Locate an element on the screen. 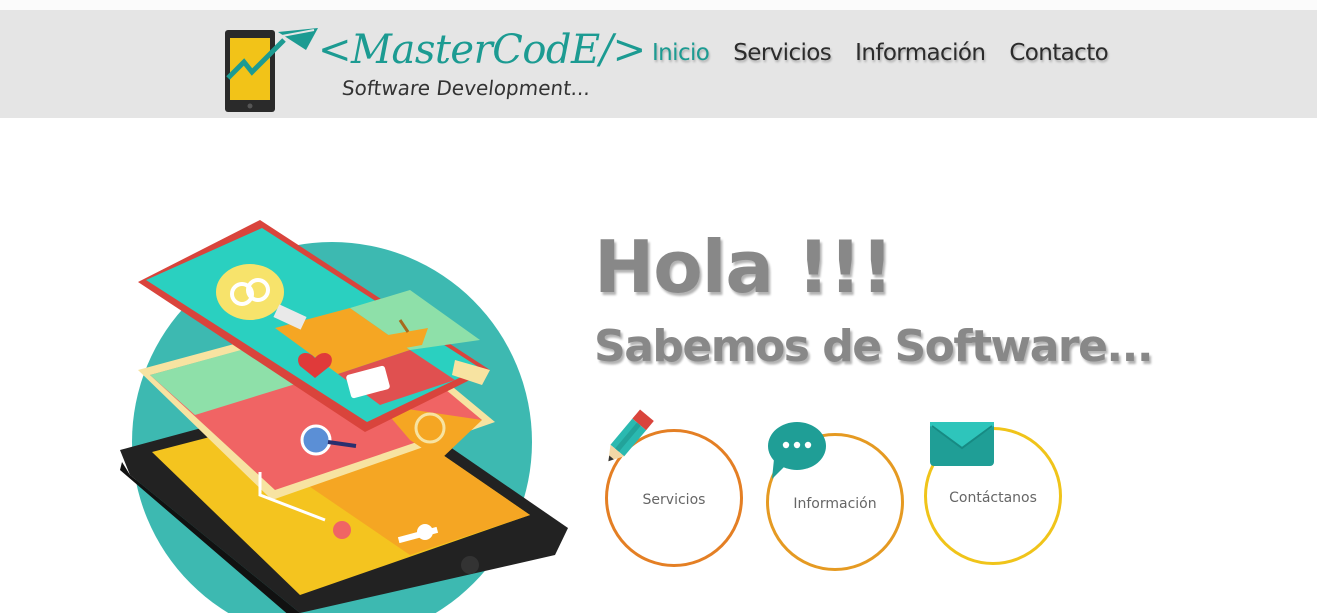 This screenshot has width=1317, height=613. feature-informacion-label: Información is located at coordinates (835, 504).